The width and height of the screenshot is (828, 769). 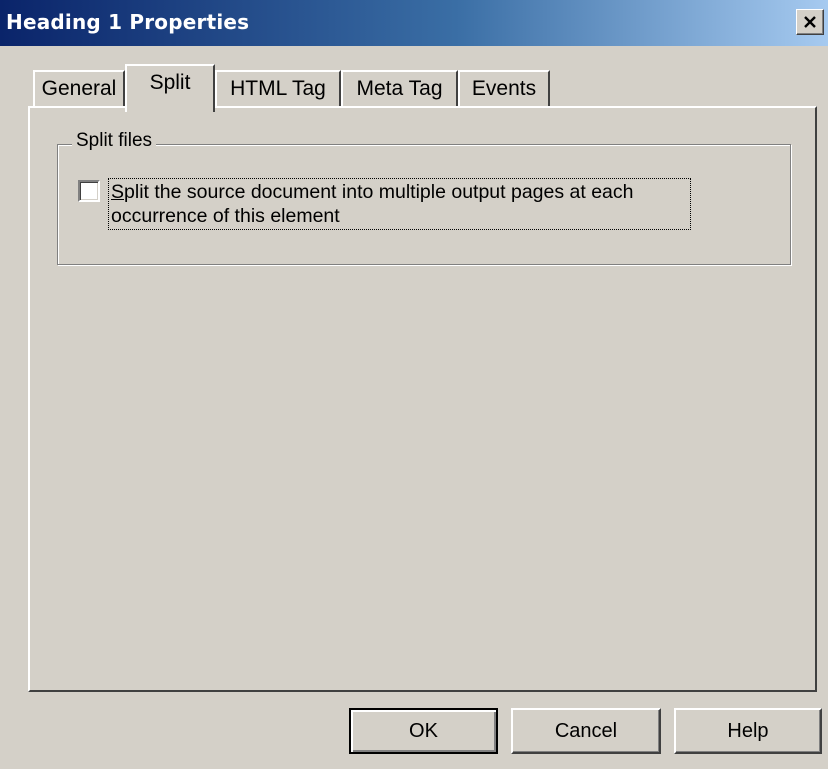 What do you see at coordinates (586, 731) in the screenshot?
I see `cancel-button: Cancel` at bounding box center [586, 731].